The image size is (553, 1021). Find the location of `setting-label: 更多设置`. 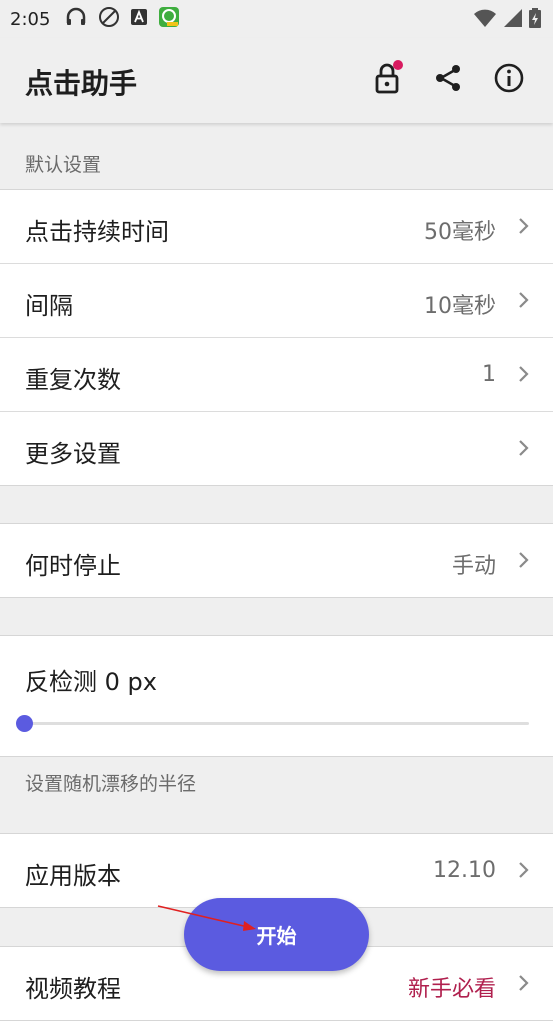

setting-label: 更多设置 is located at coordinates (73, 454).